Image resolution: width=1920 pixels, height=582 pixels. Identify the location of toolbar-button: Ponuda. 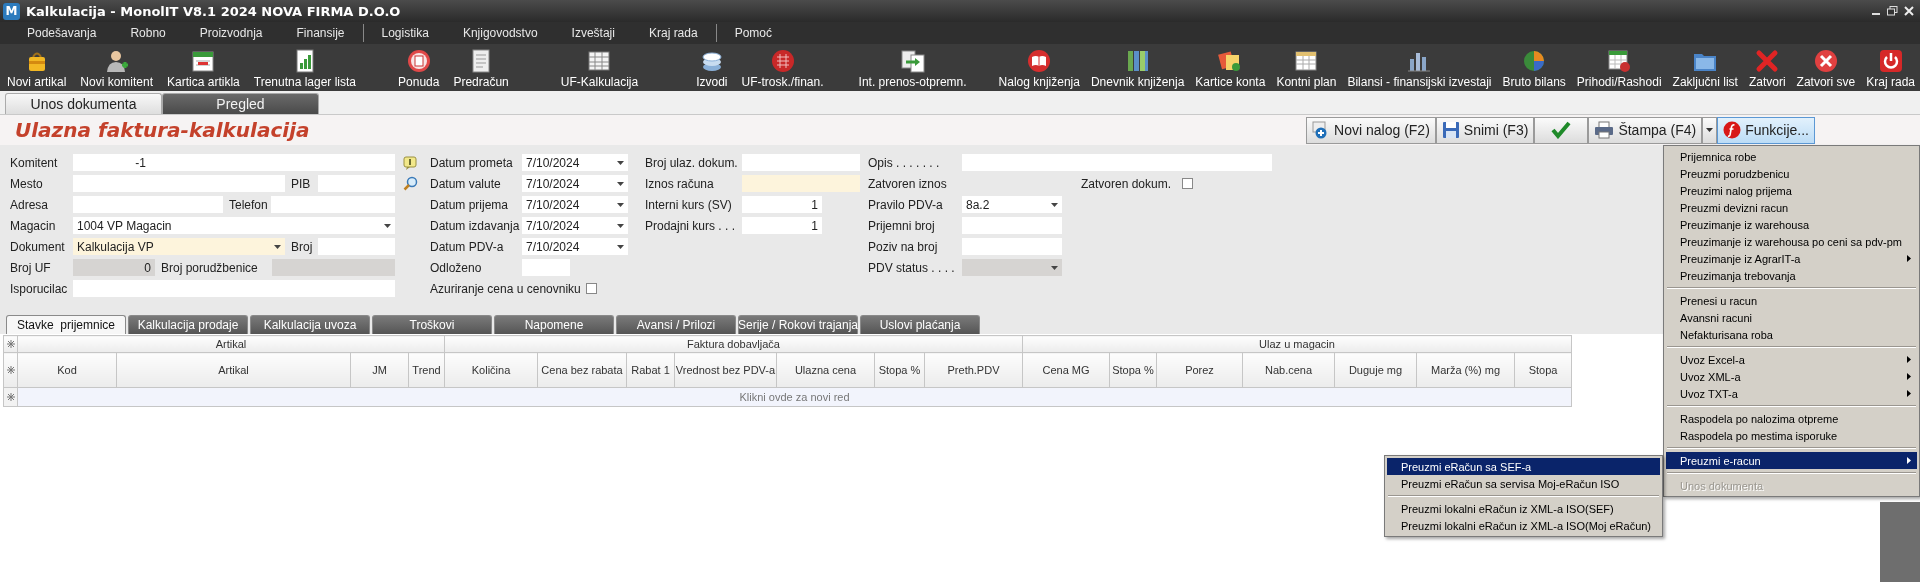
(419, 69).